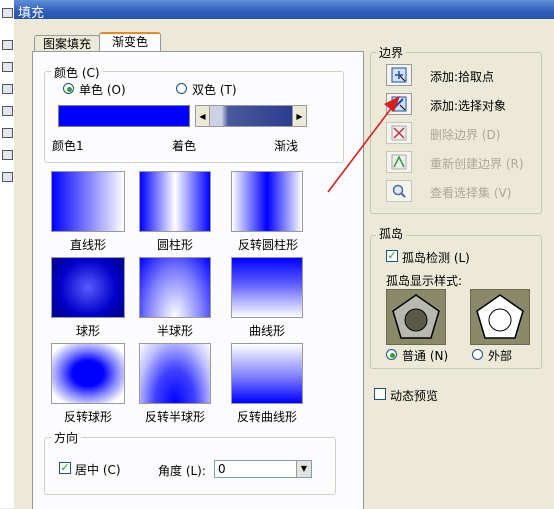 The width and height of the screenshot is (554, 509). I want to click on add-pick-points-button, so click(399, 75).